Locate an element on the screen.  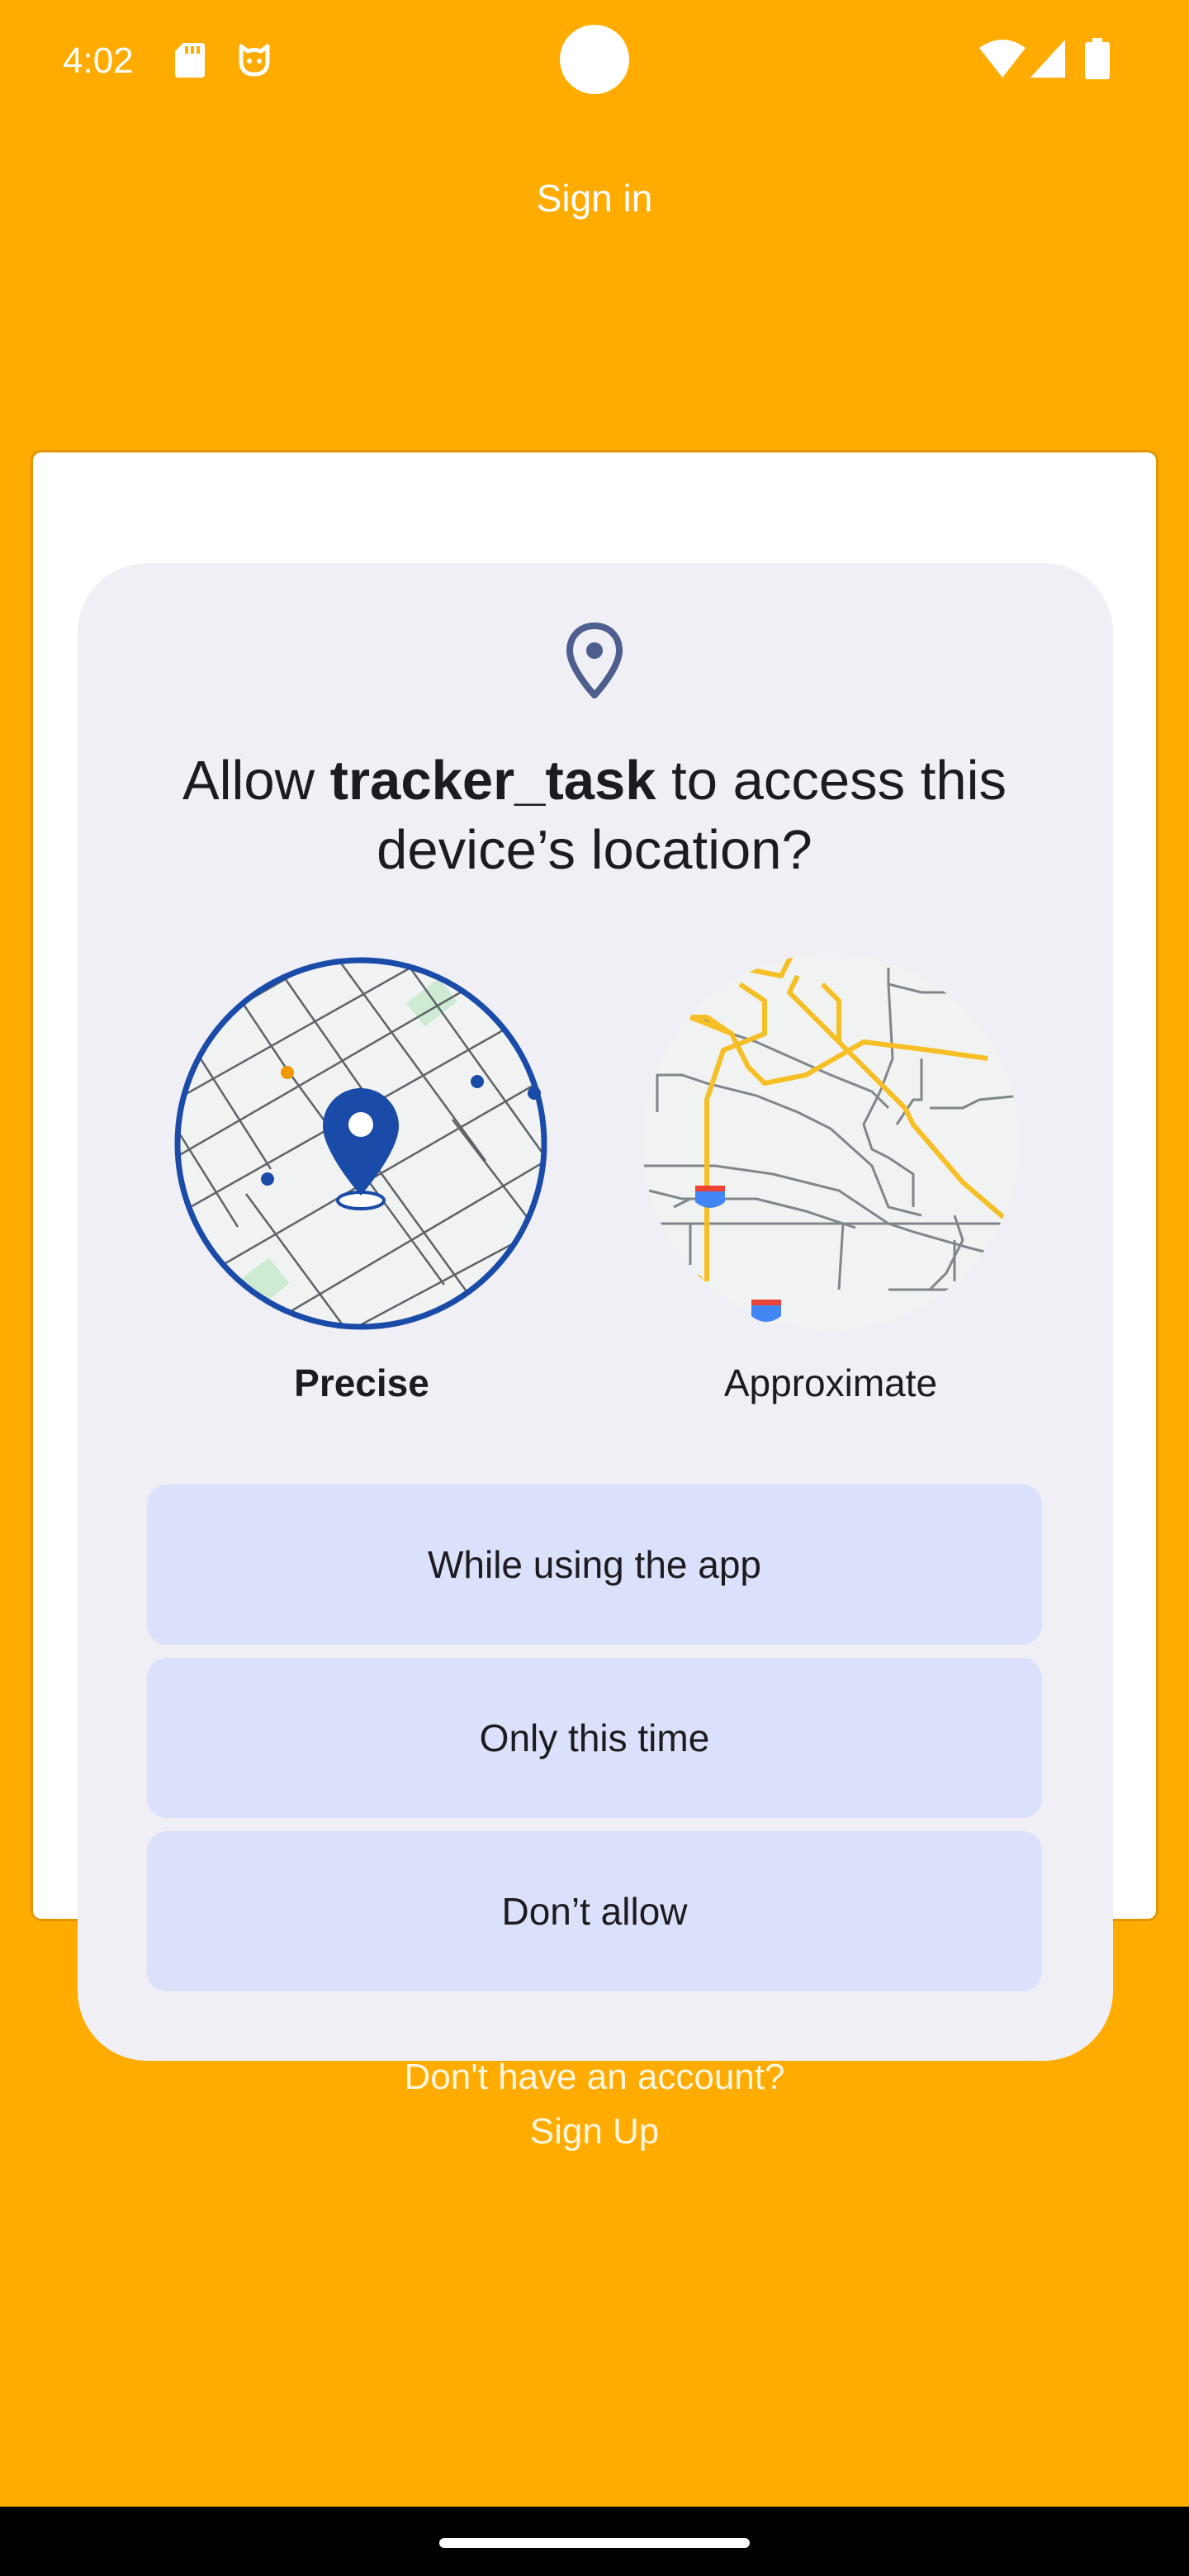
dont-allow-button: Don’t allow is located at coordinates (594, 1911).